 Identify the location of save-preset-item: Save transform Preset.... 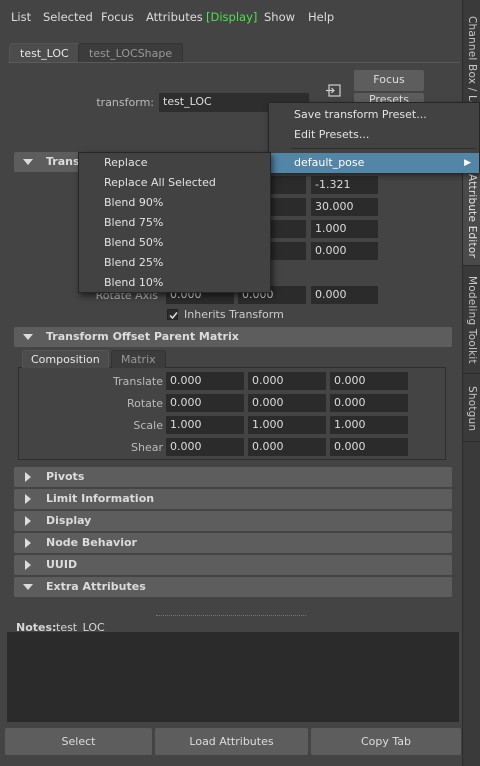
(374, 115).